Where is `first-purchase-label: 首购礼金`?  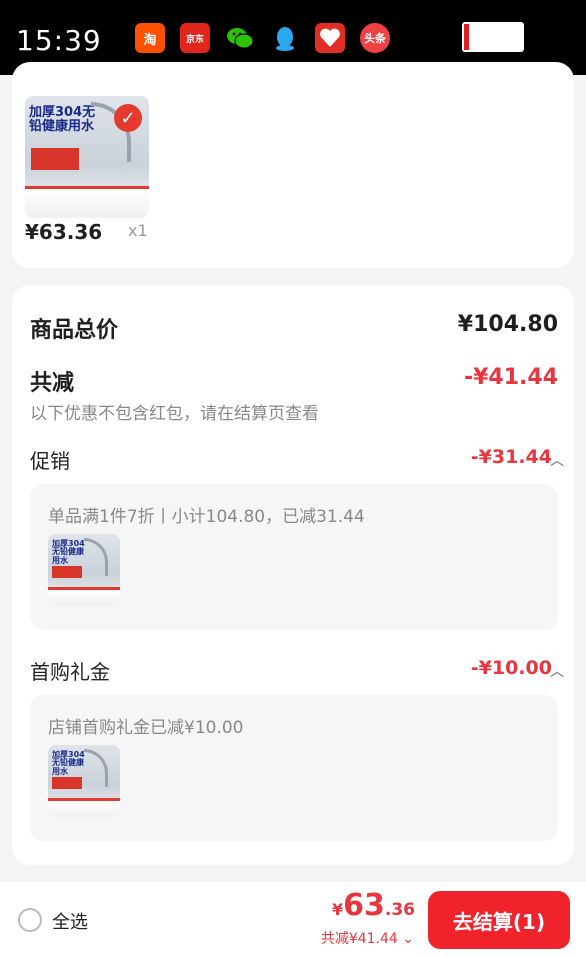 first-purchase-label: 首购礼金 is located at coordinates (70, 670).